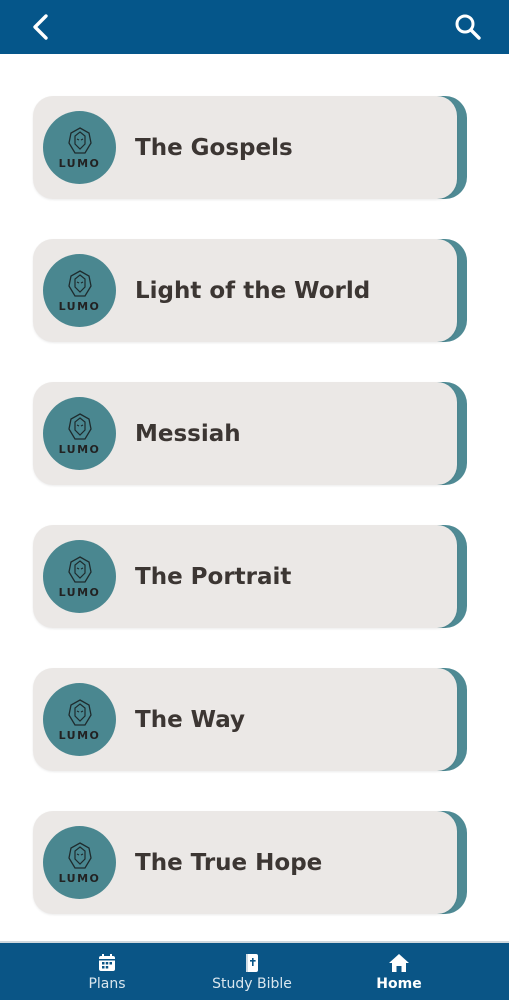  I want to click on tab-label: Plans, so click(107, 984).